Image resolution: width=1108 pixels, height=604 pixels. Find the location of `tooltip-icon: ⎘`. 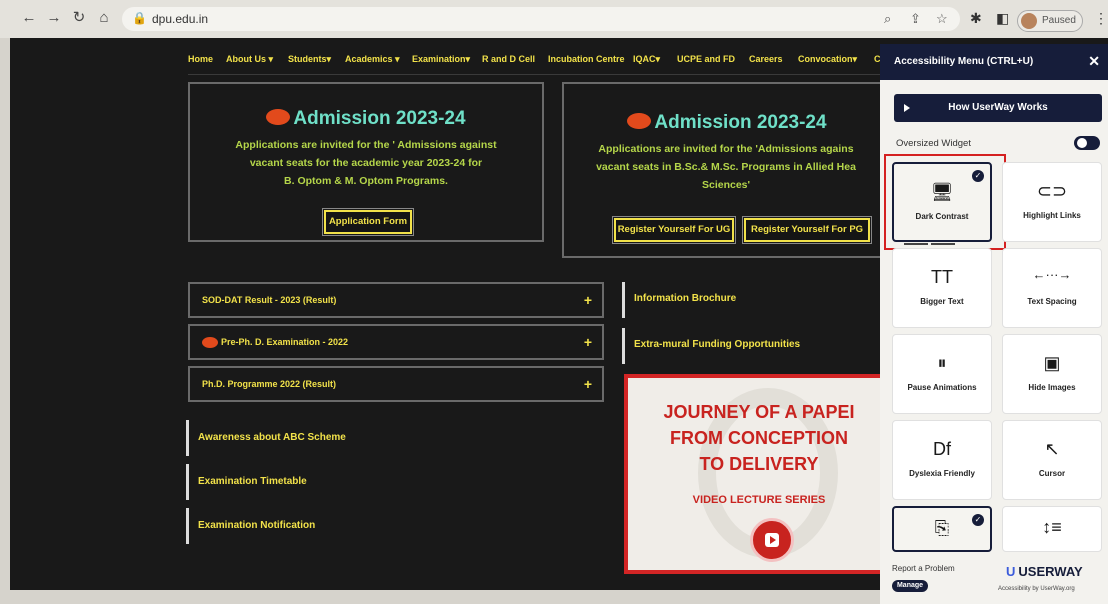

tooltip-icon: ⎘ is located at coordinates (942, 528).